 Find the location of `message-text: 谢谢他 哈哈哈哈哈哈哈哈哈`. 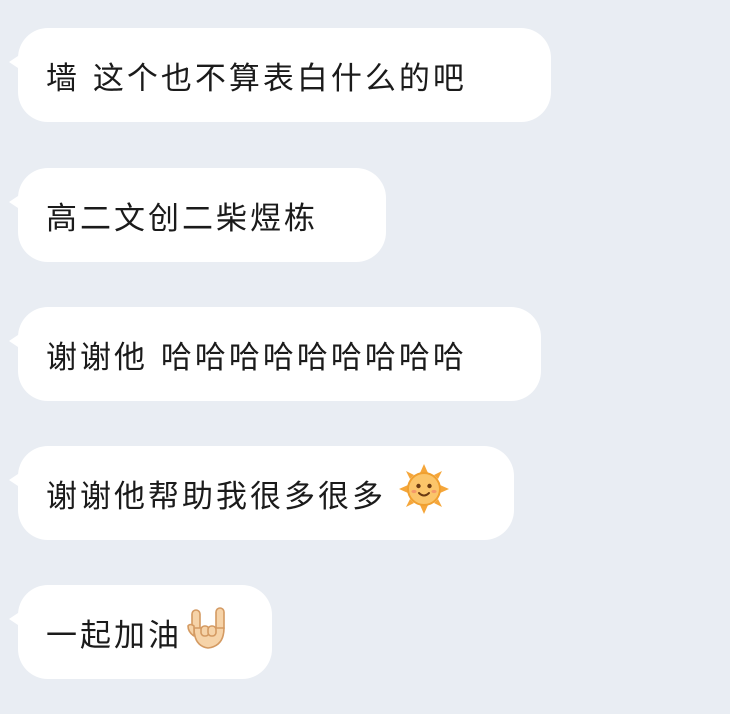

message-text: 谢谢他 哈哈哈哈哈哈哈哈哈 is located at coordinates (256, 357).